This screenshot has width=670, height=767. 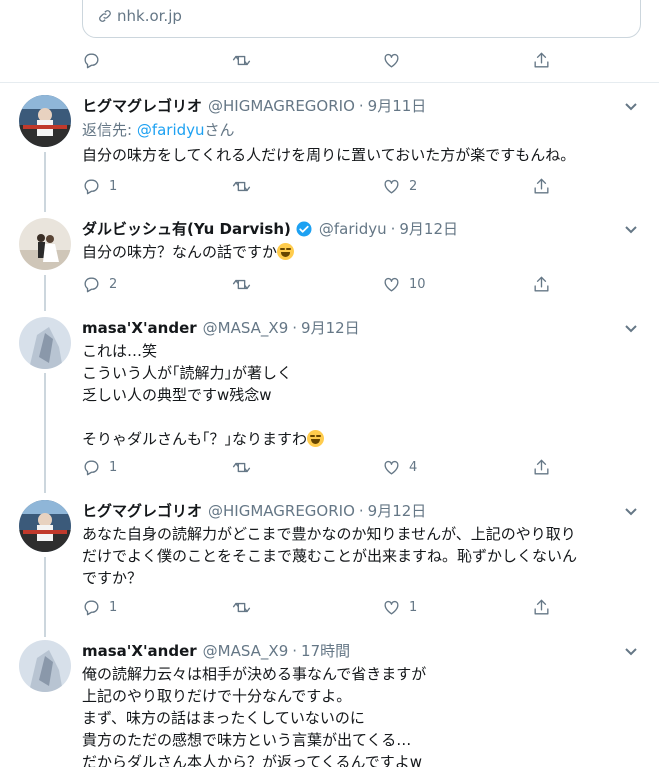 What do you see at coordinates (157, 284) in the screenshot?
I see `reply-button: 2` at bounding box center [157, 284].